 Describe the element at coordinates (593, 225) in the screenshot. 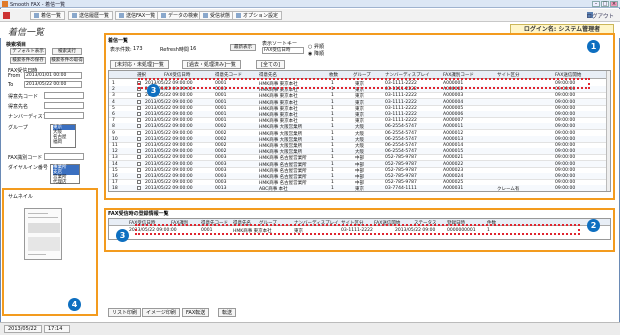

I see `callout-badge: 2` at that location.